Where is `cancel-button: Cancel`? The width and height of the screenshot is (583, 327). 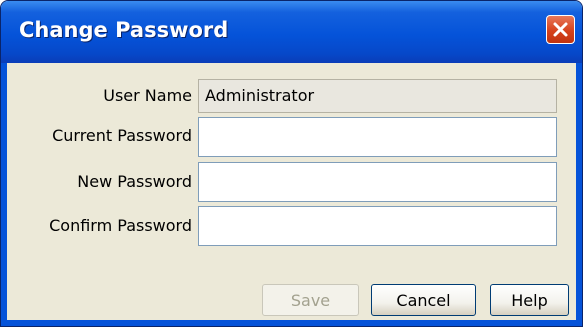 cancel-button: Cancel is located at coordinates (423, 300).